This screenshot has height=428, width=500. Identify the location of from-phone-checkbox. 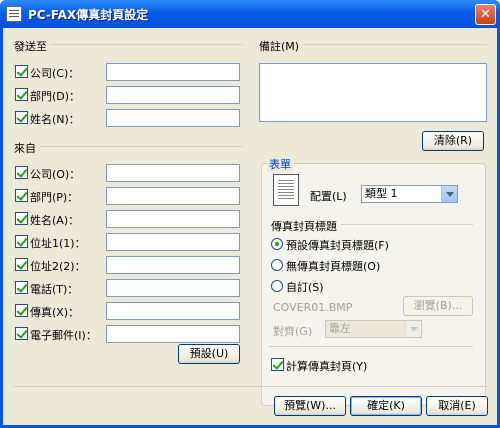
(21, 287).